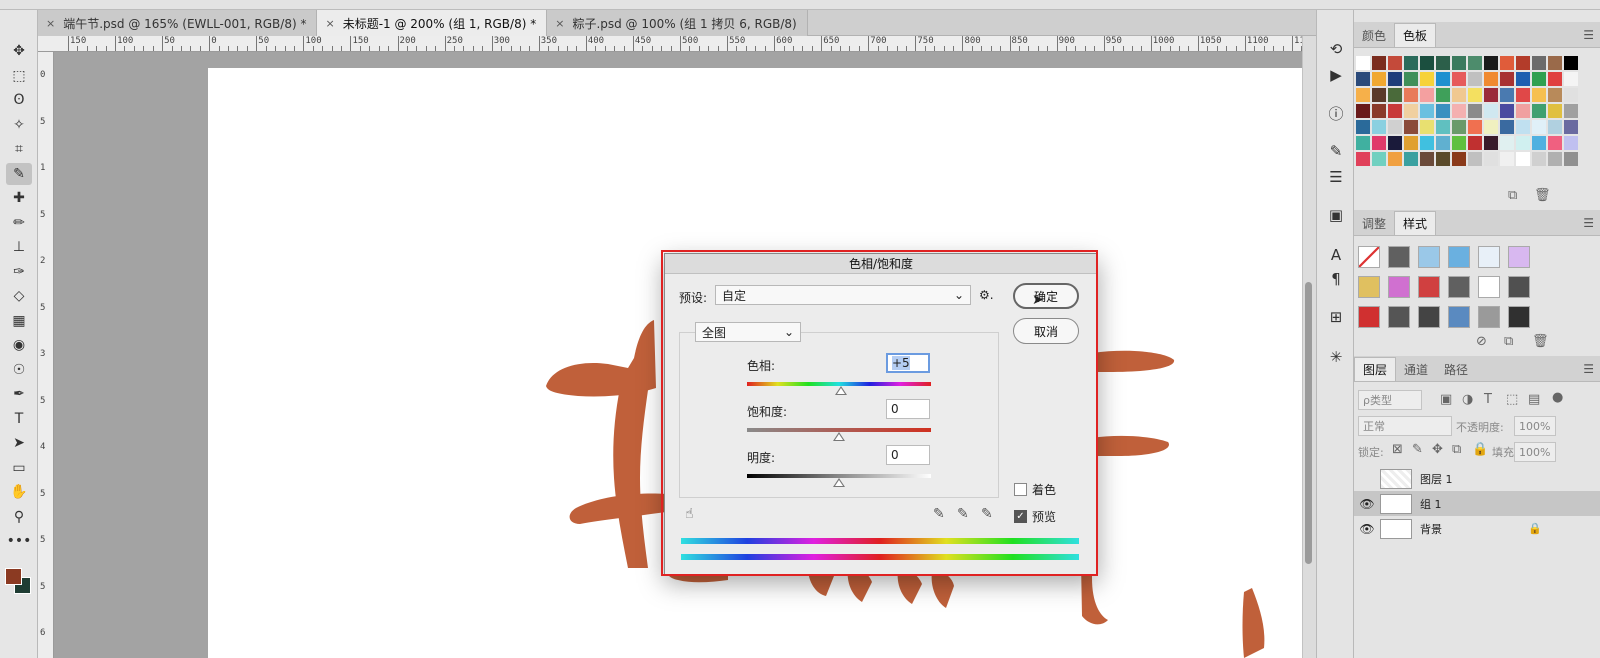 The image size is (1600, 658). Describe the element at coordinates (1336, 75) in the screenshot. I see `play-icon: ▶` at that location.